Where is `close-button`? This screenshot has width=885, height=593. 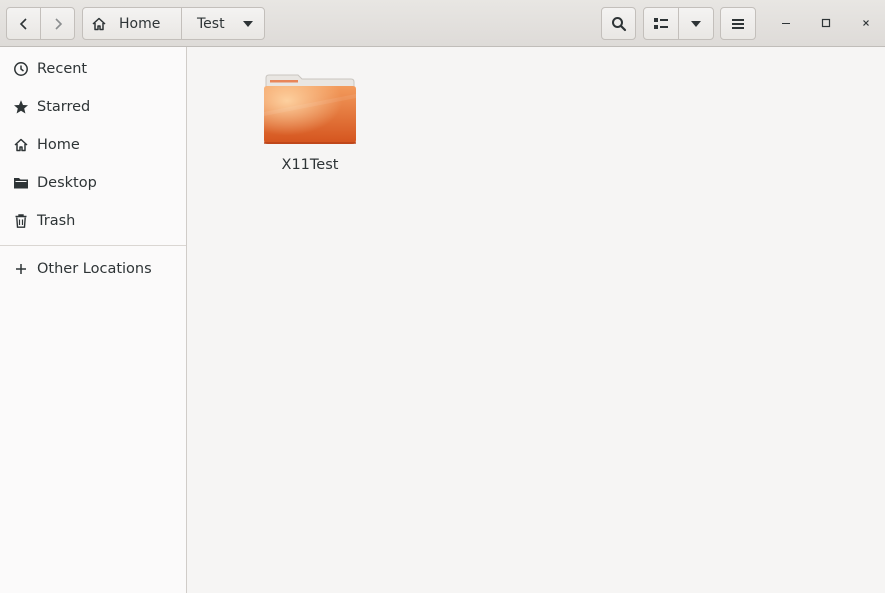 close-button is located at coordinates (866, 23).